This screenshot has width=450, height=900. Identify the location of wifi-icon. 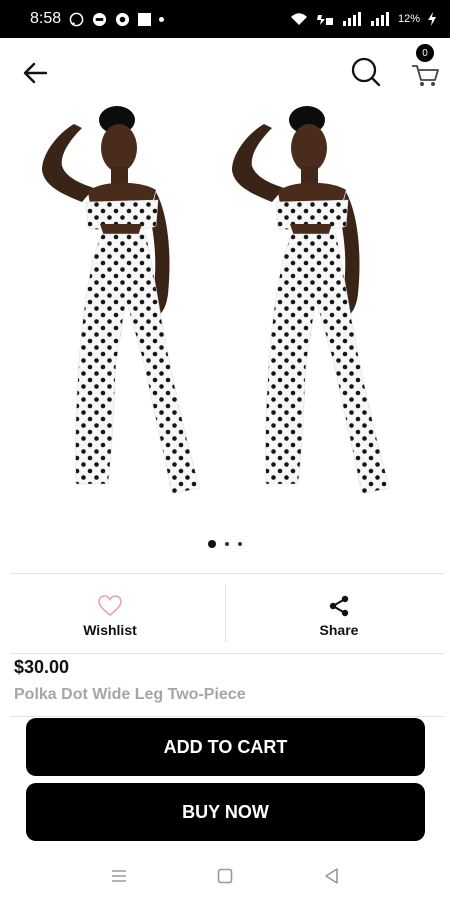
(299, 19).